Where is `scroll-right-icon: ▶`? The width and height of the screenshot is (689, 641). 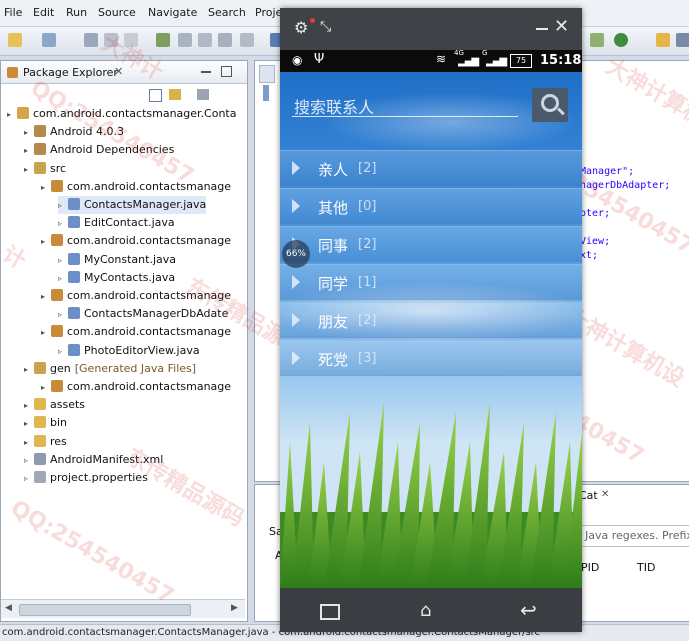 scroll-right-icon: ▶ is located at coordinates (234, 608).